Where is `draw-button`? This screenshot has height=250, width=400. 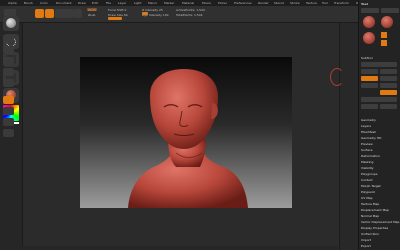
draw-button is located at coordinates (49, 13).